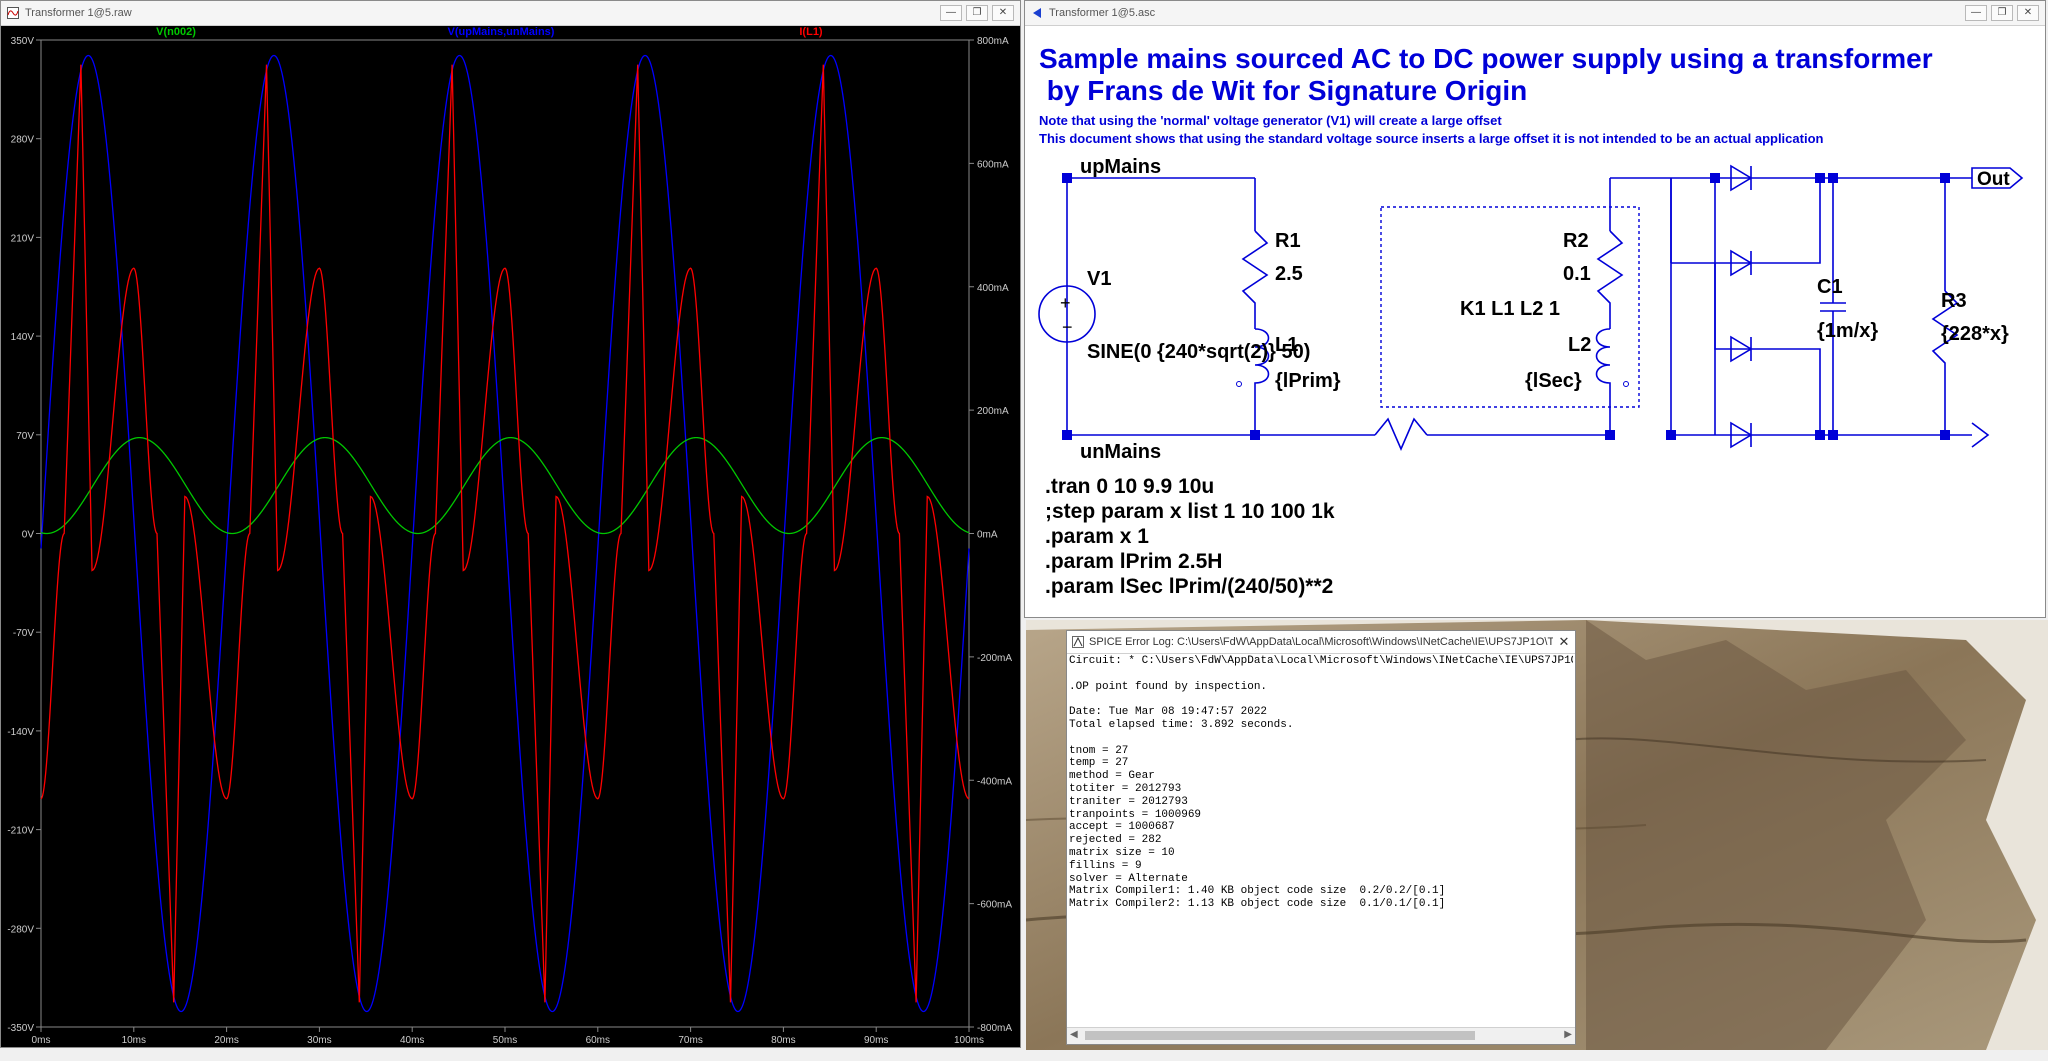 The image size is (2048, 1061). What do you see at coordinates (598, 1040) in the screenshot?
I see `x-axis-label: 60ms` at bounding box center [598, 1040].